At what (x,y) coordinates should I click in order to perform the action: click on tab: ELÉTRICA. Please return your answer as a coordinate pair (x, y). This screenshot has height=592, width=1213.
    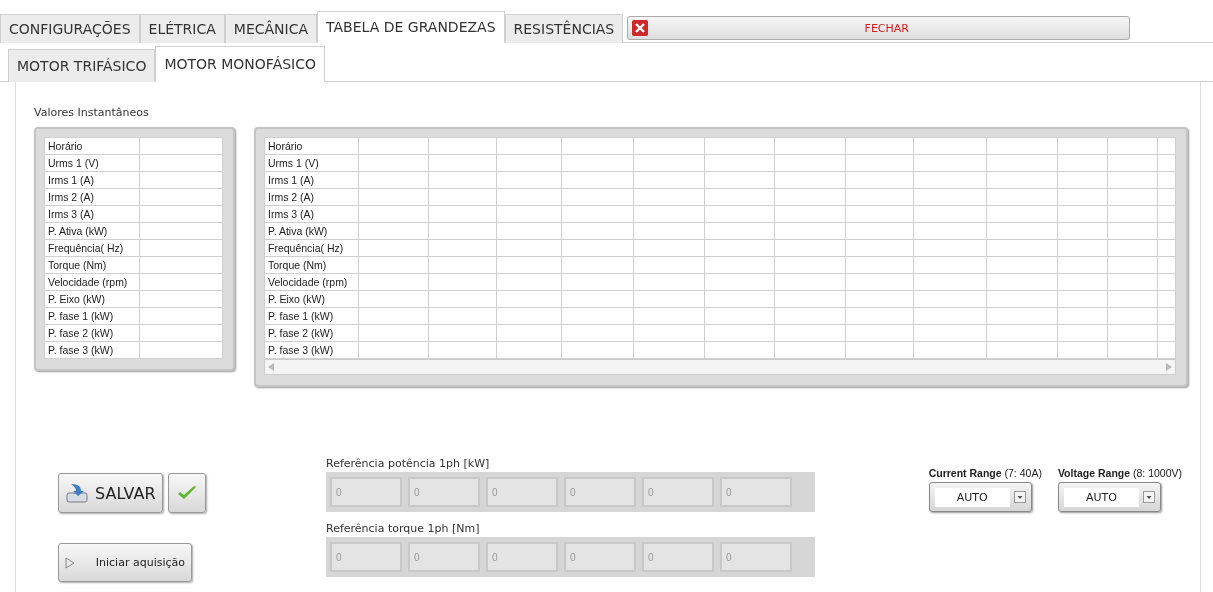
    Looking at the image, I should click on (182, 28).